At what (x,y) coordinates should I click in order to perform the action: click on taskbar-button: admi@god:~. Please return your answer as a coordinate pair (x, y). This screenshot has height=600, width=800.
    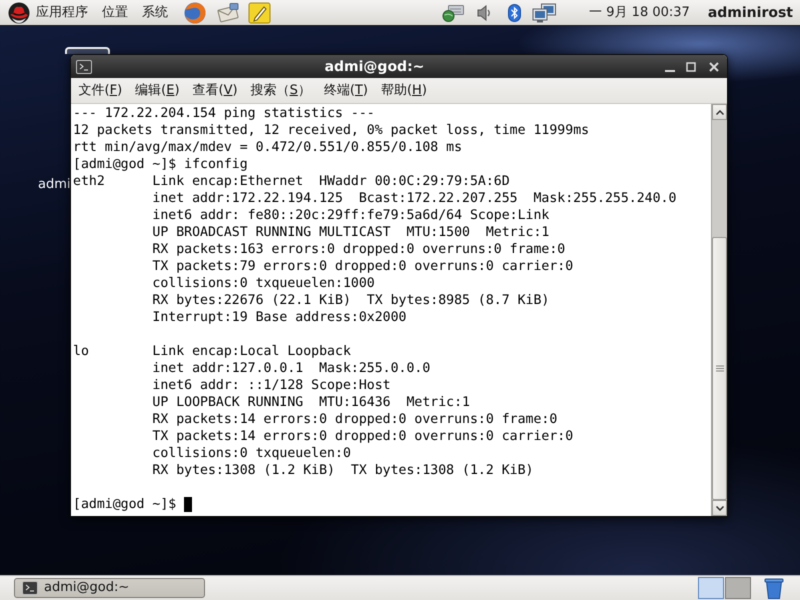
    Looking at the image, I should click on (109, 588).